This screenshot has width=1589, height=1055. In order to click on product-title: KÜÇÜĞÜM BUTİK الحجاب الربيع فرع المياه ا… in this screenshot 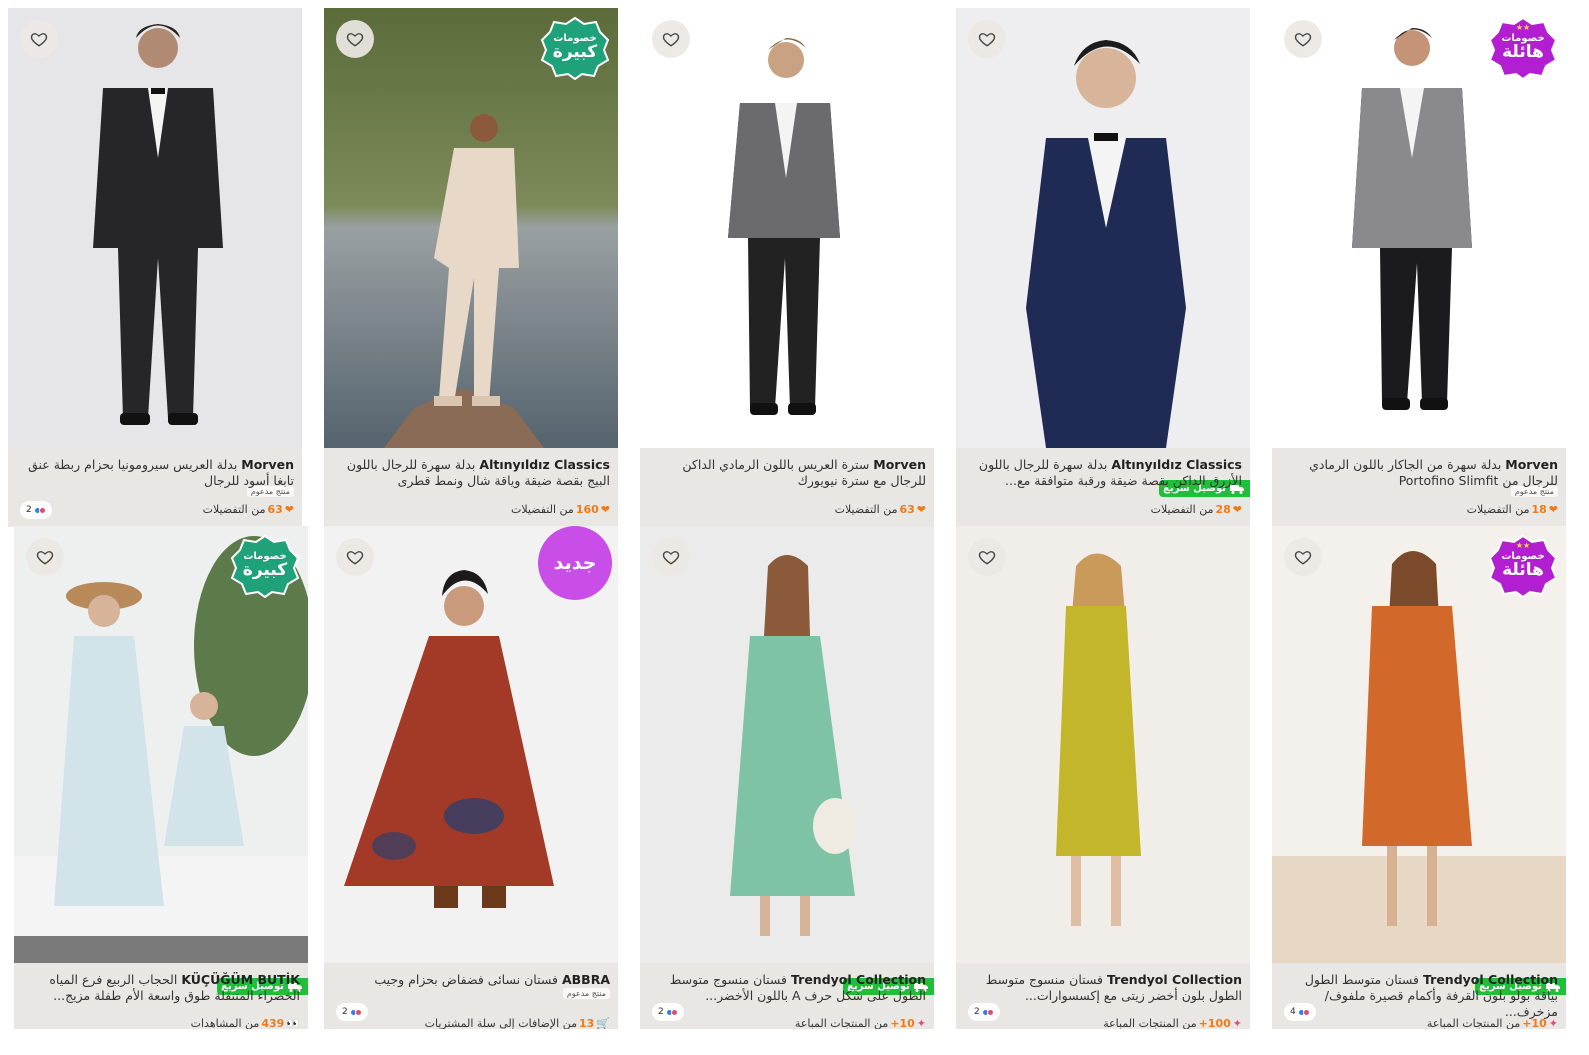, I will do `click(162, 988)`.